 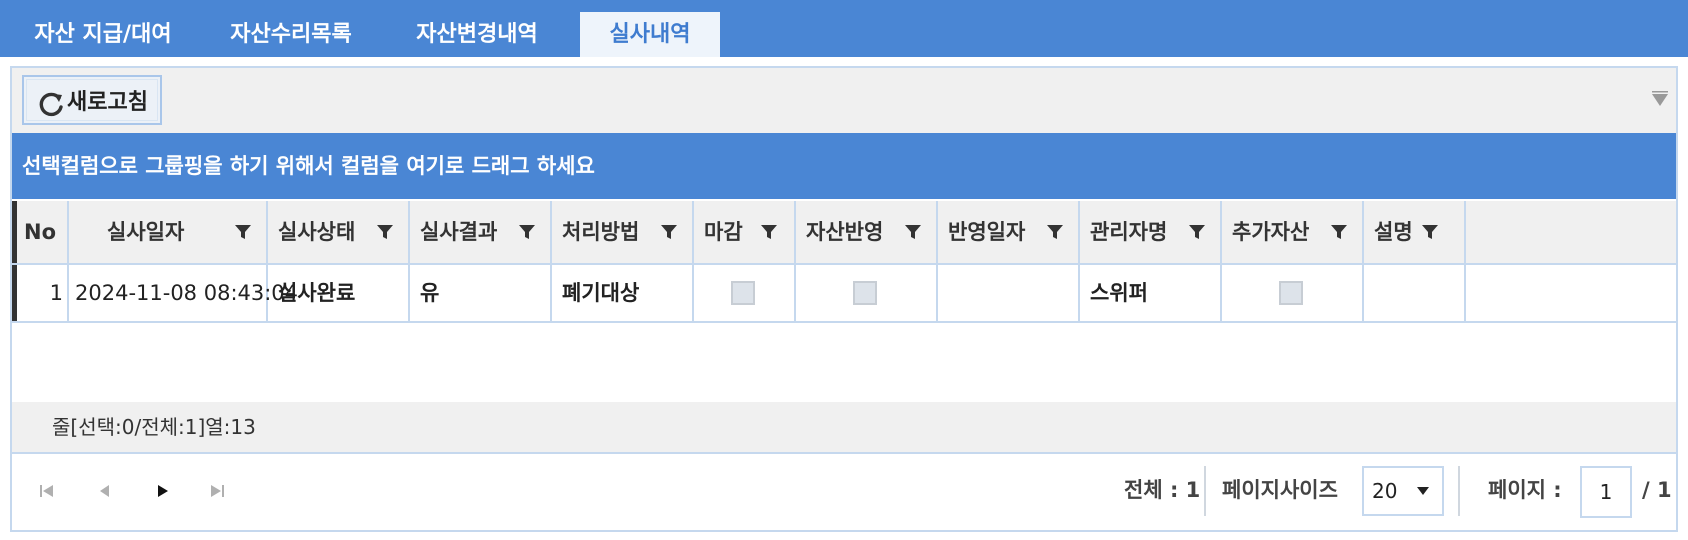 I want to click on group-drop-band: 선택컬럼으로 그룹핑을 하기 위해서 컬럼을 여기로 드래그 하세요, so click(x=844, y=166).